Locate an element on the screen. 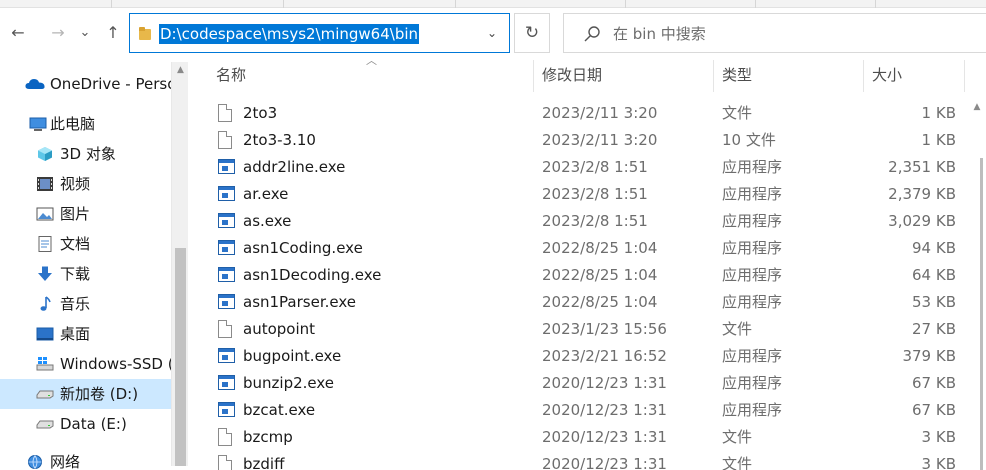 The width and height of the screenshot is (986, 470). file-name: 2to3-3.10 is located at coordinates (279, 140).